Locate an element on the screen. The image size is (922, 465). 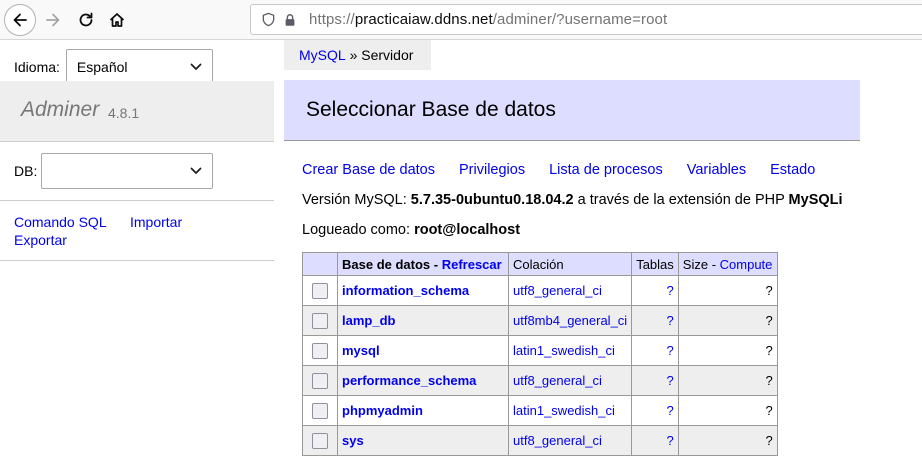
export-link: Exportar is located at coordinates (40, 240).